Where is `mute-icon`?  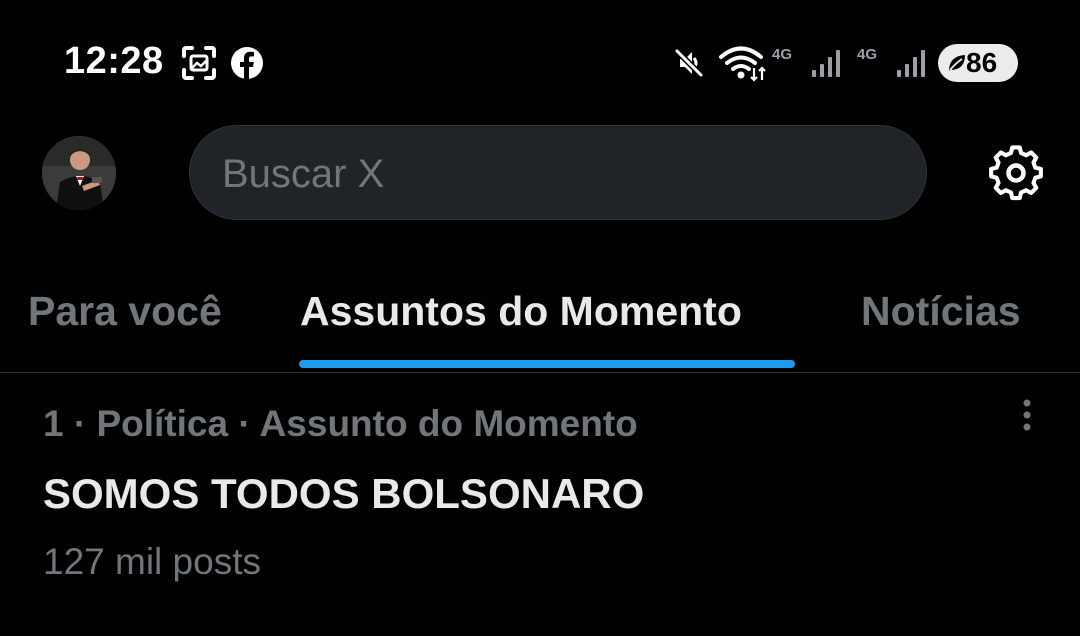
mute-icon is located at coordinates (689, 63).